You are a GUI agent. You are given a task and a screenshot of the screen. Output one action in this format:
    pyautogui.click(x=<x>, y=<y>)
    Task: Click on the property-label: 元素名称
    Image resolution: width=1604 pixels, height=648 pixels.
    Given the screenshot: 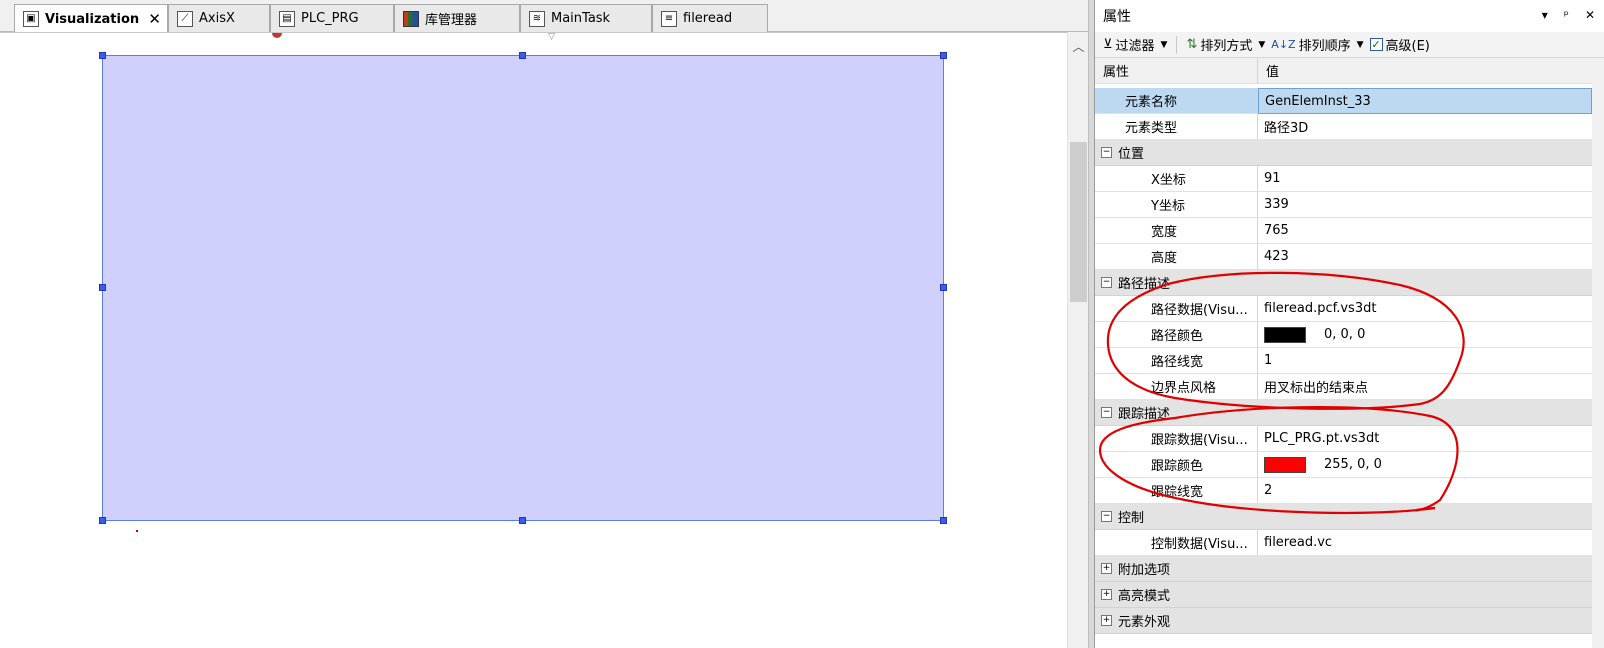 What is the action you would take?
    pyautogui.click(x=1176, y=101)
    